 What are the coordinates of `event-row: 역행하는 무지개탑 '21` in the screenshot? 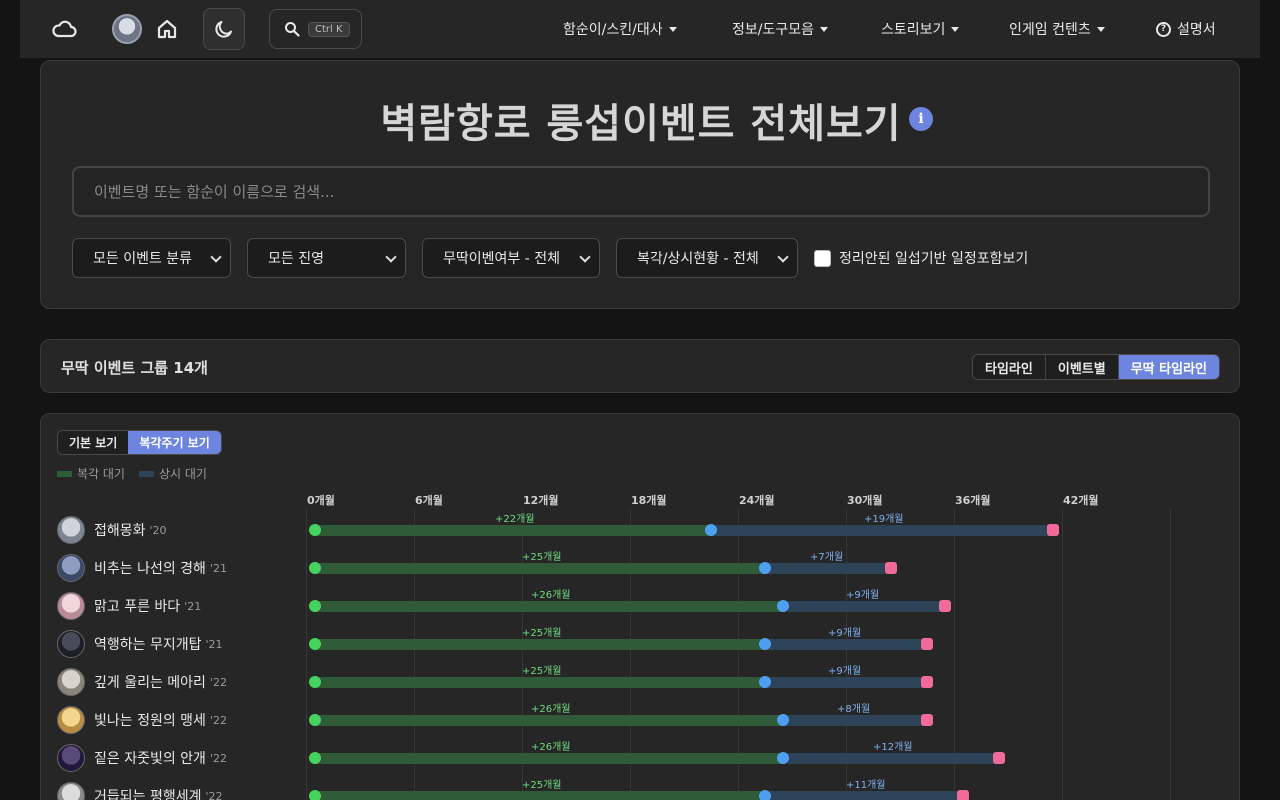 It's located at (140, 644).